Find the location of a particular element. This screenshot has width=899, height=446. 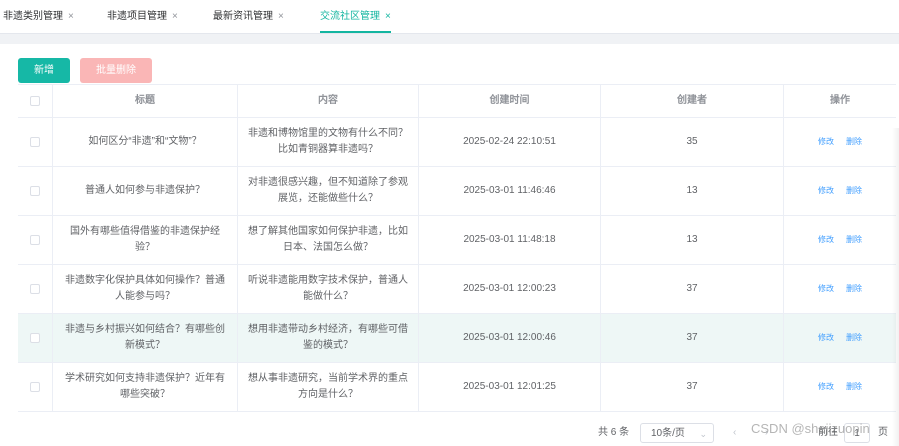

row-title: 如何区分“非遗”和“文物”？ is located at coordinates (145, 142).